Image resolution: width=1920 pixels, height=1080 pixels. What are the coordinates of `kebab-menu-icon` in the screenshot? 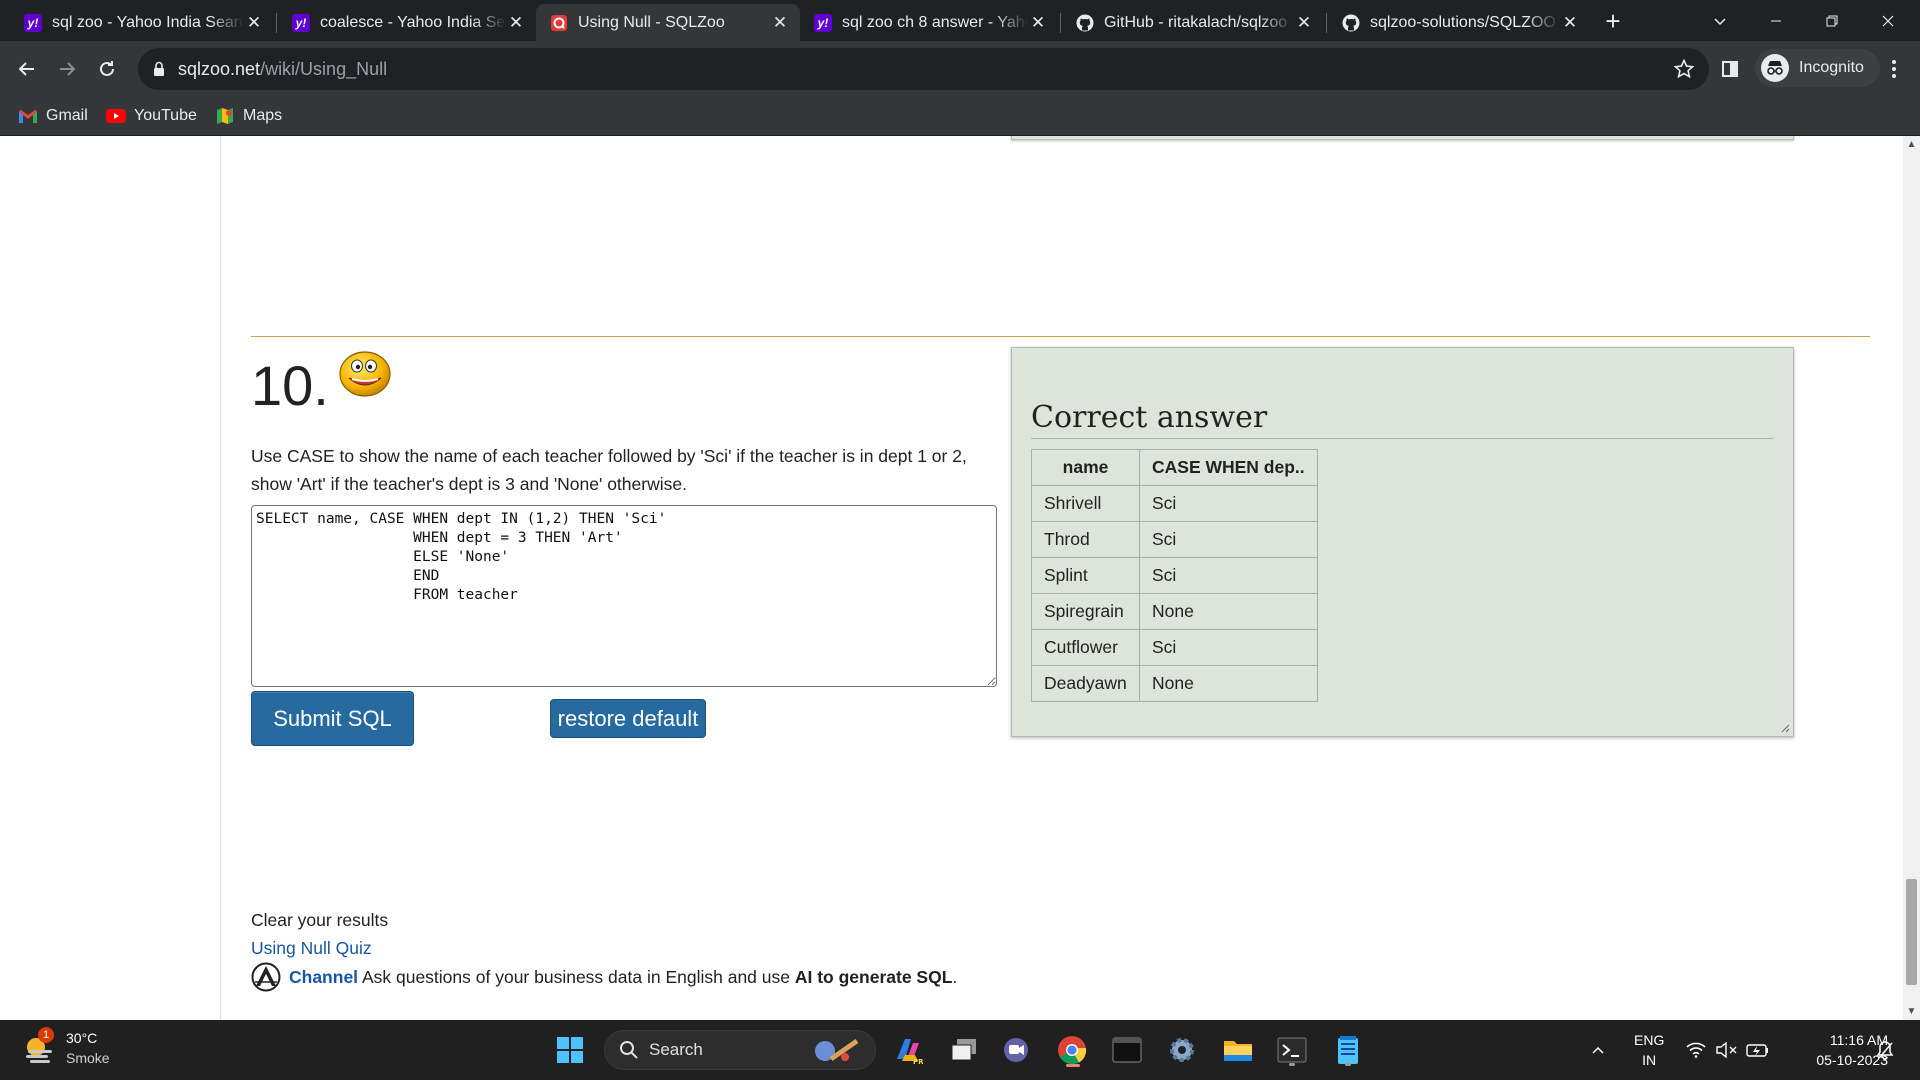 It's located at (1894, 69).